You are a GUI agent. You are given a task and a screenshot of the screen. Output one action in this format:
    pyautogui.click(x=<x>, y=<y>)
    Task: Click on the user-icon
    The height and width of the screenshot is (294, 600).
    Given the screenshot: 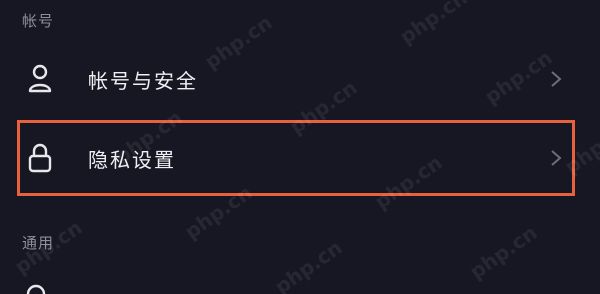 What is the action you would take?
    pyautogui.click(x=40, y=79)
    